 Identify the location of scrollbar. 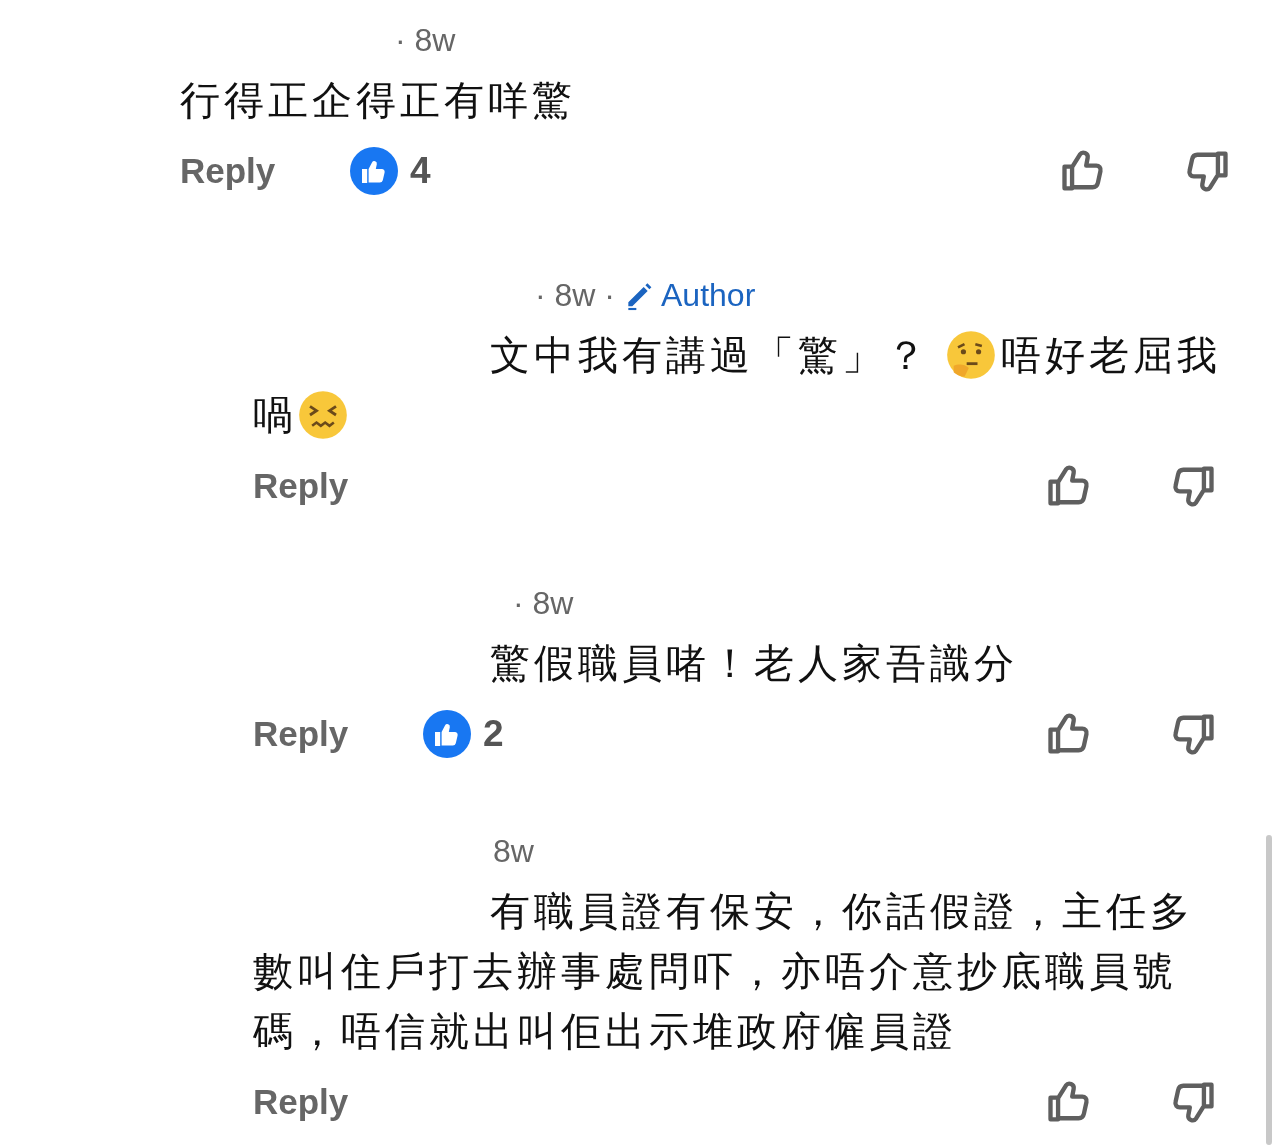
(1269, 990).